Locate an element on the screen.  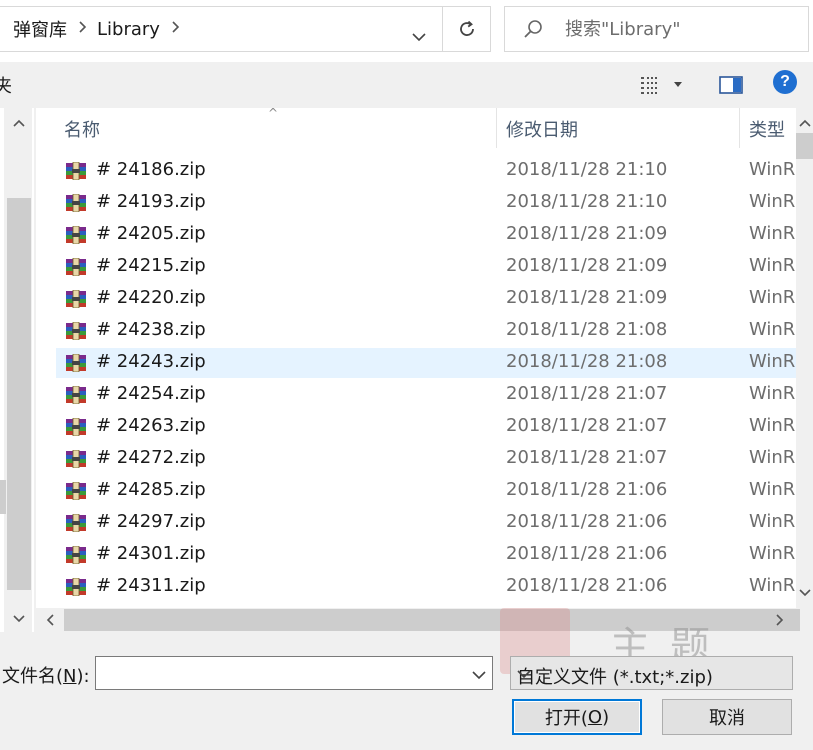
details-view-icon is located at coordinates (649, 85).